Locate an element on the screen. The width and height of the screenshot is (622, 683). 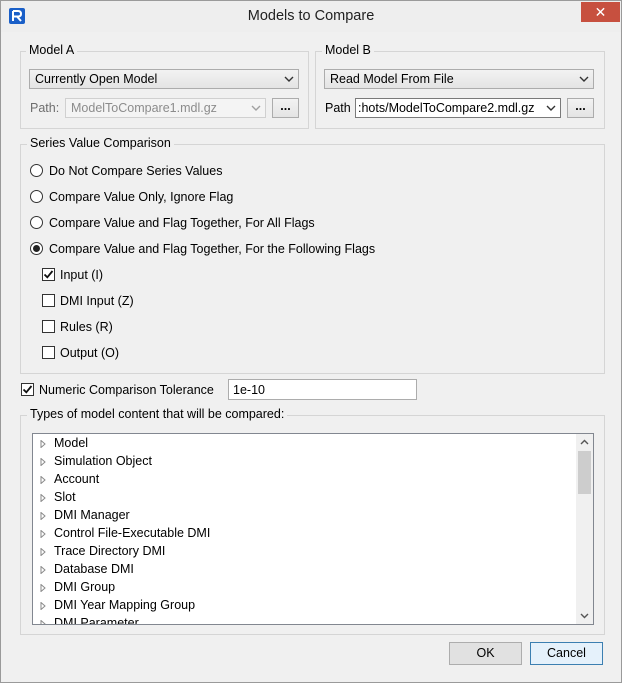
radio-value-only is located at coordinates (36, 196).